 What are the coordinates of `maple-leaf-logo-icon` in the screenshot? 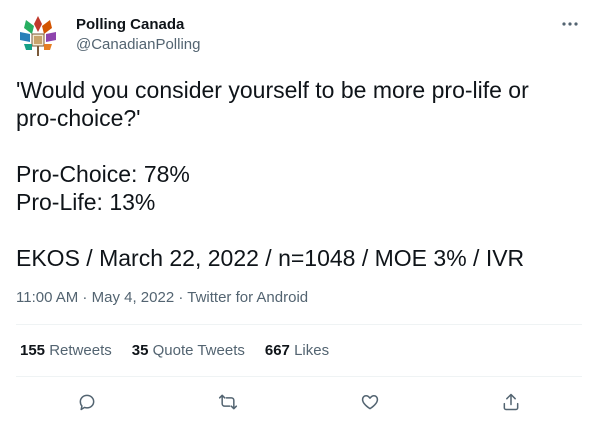 It's located at (38, 36).